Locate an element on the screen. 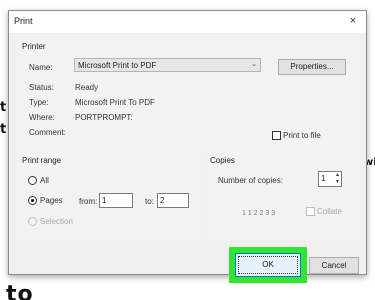 This screenshot has height=300, width=375. copies-input: 1 ▲ ▼ is located at coordinates (330, 179).